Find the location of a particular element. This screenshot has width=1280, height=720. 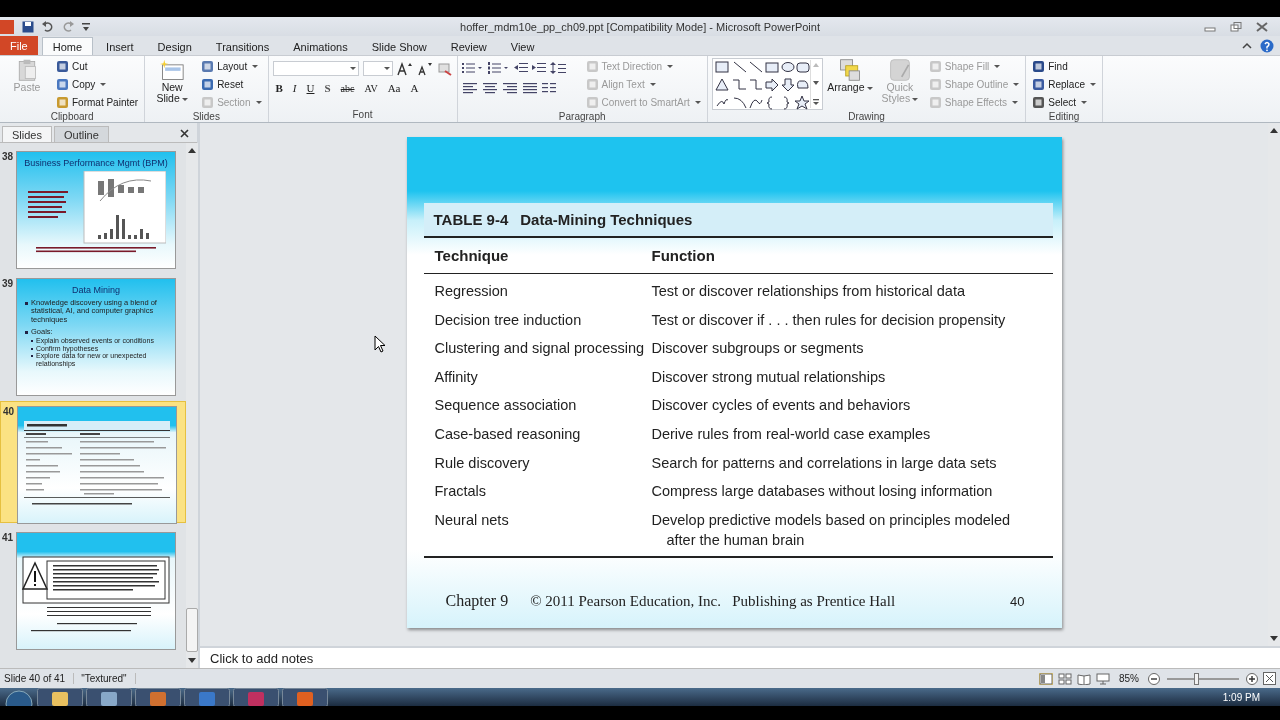

big-button: New Slide is located at coordinates (172, 81).